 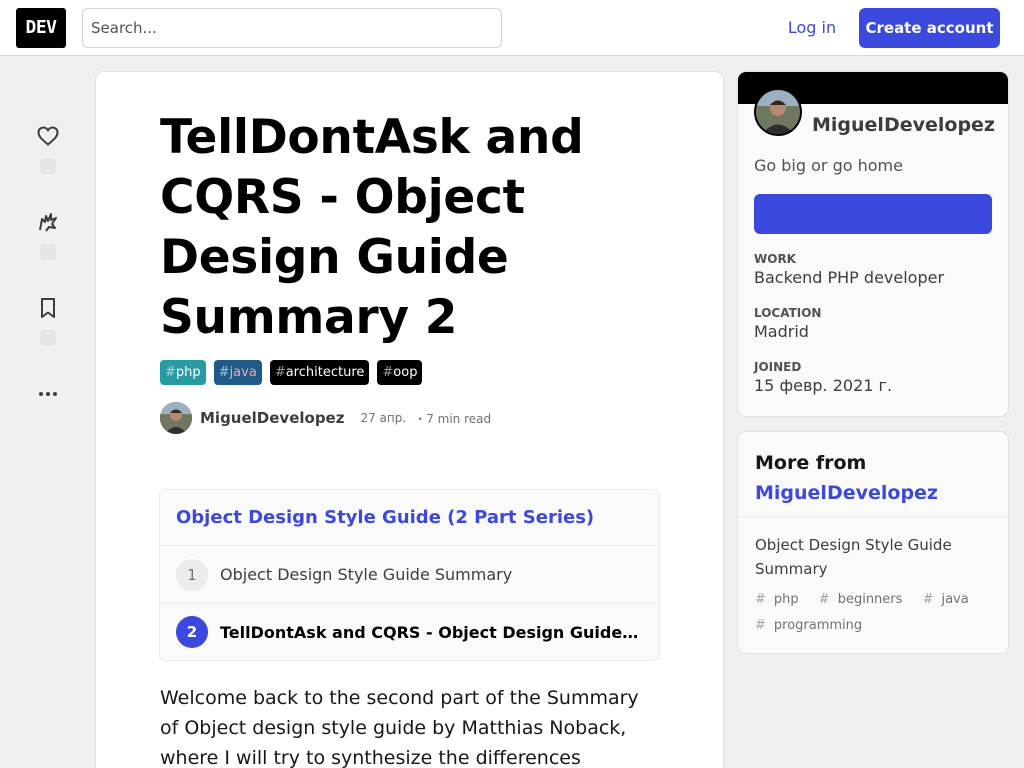 I want to click on heart-count, so click(x=48, y=166).